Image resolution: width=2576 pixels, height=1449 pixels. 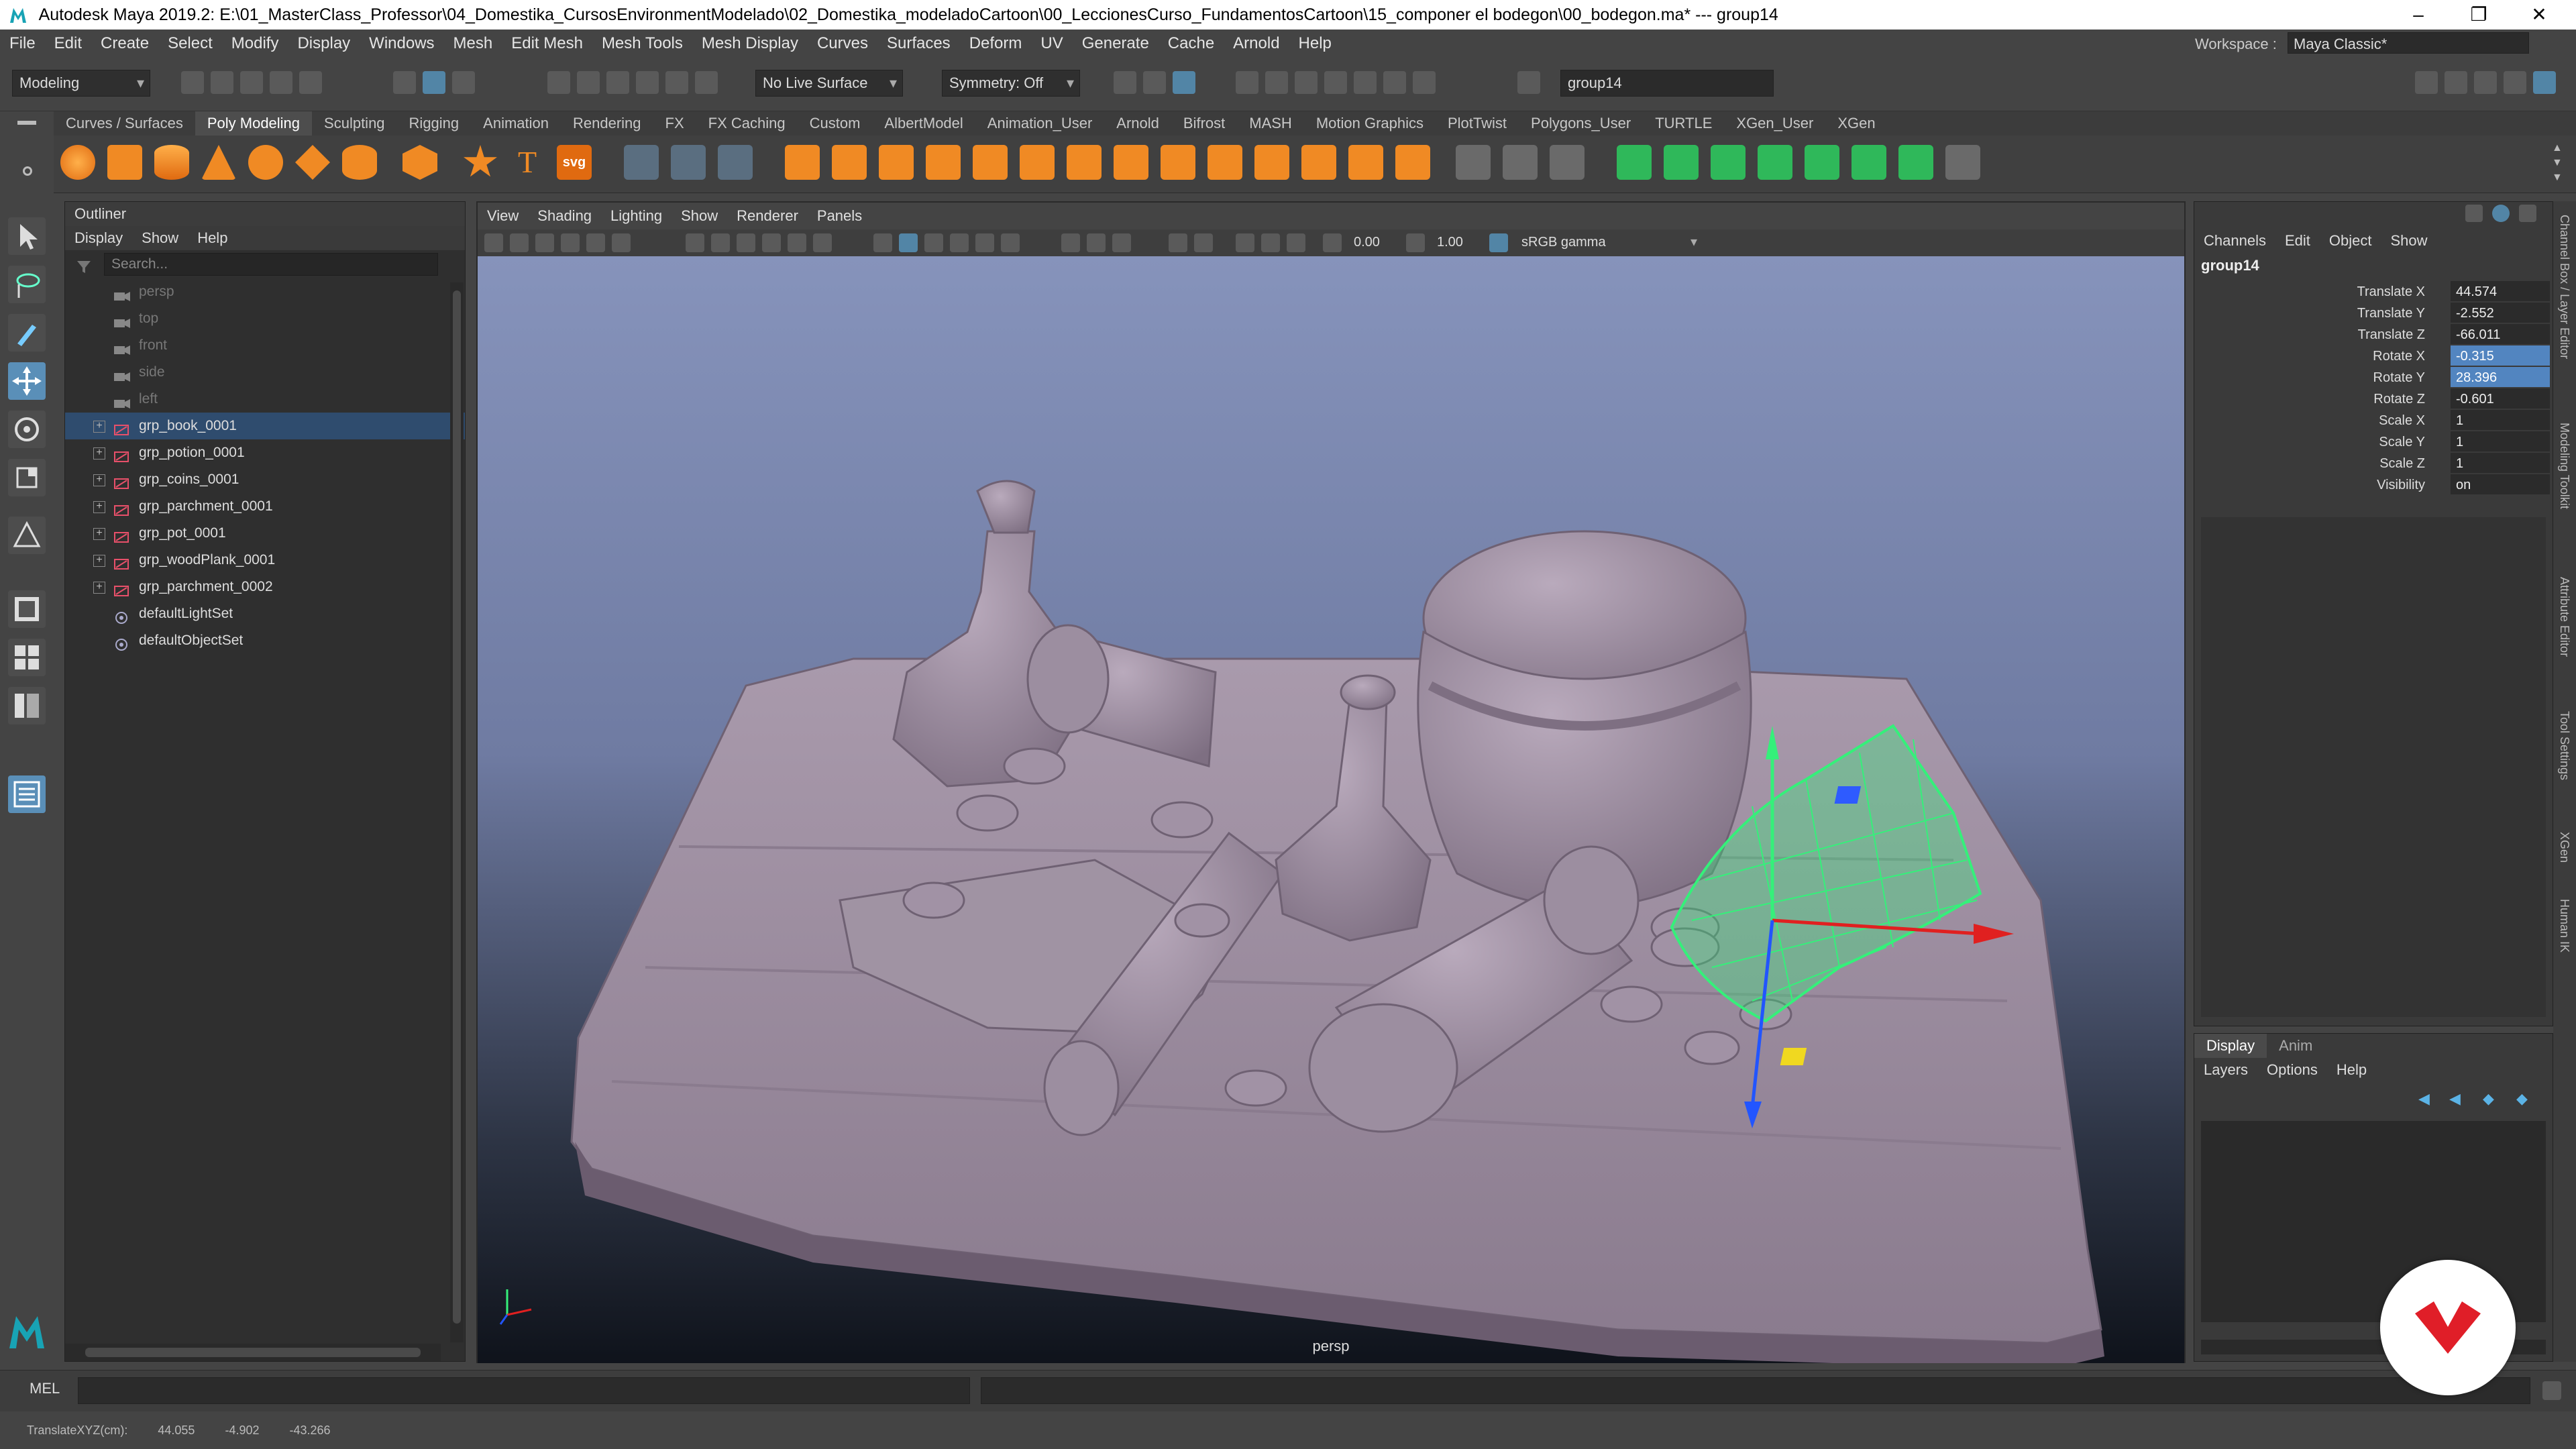 I want to click on menu-uv: UV, so click(x=1051, y=44).